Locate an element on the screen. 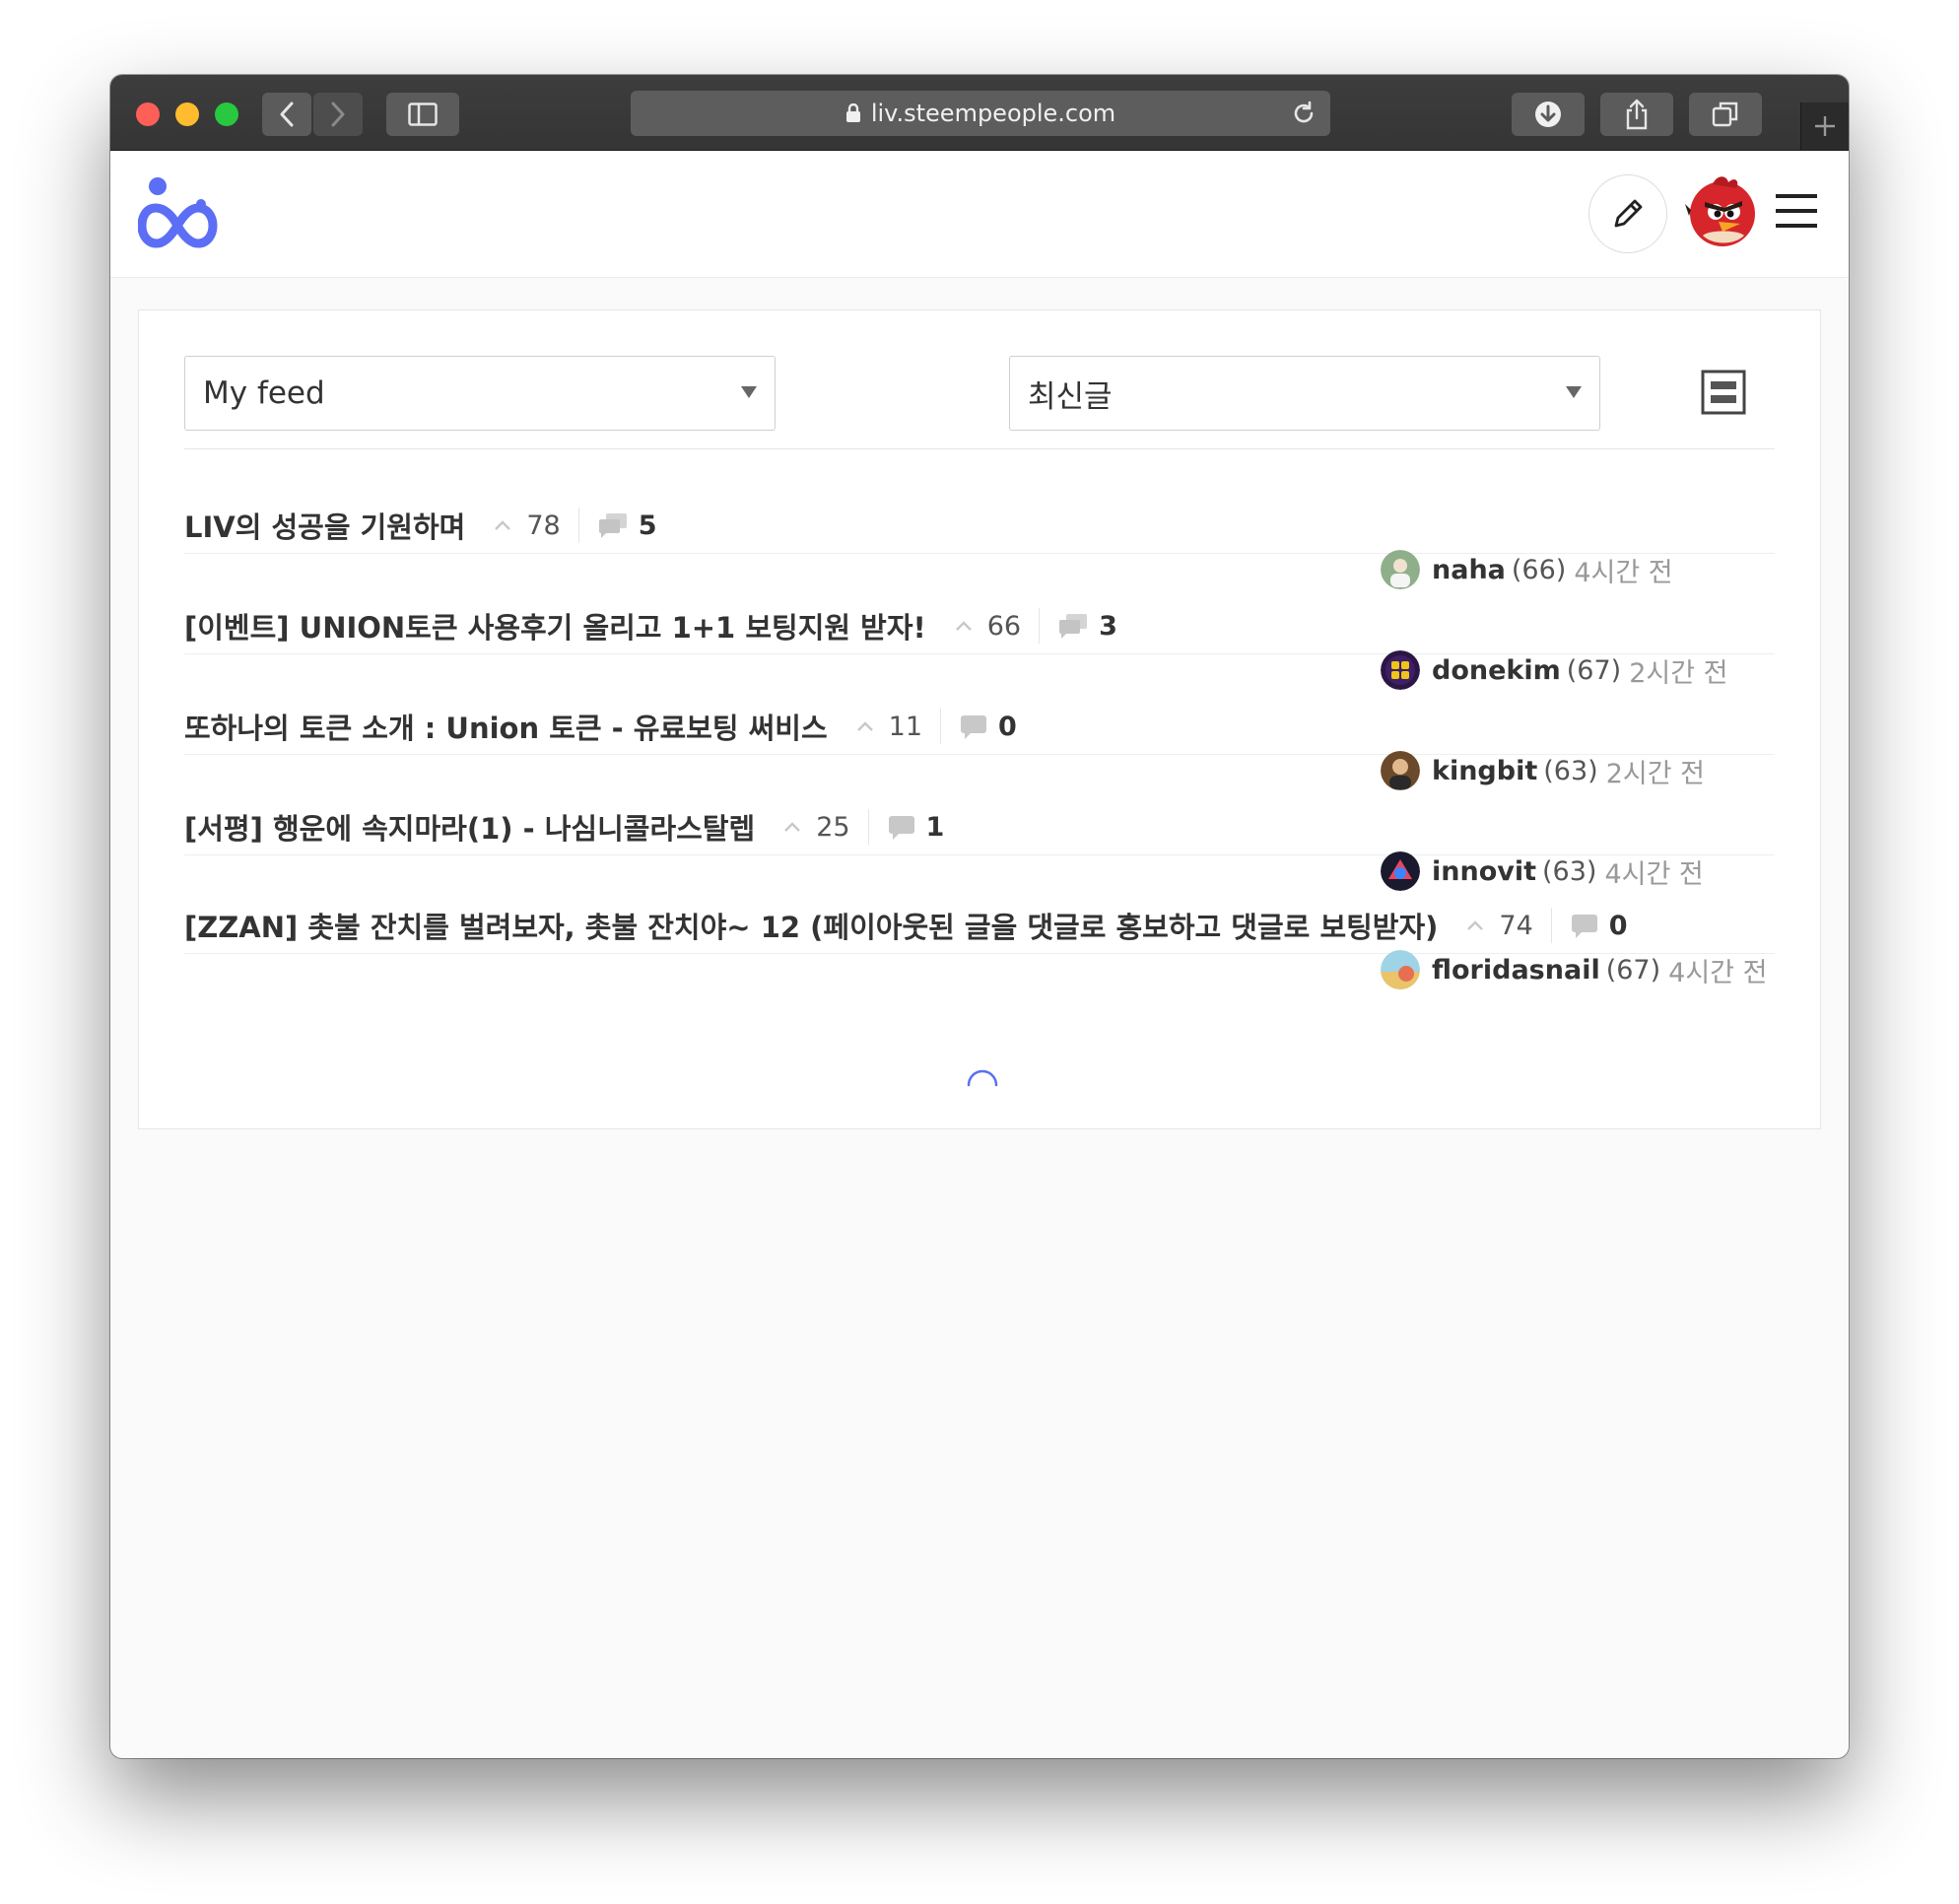 The height and width of the screenshot is (1904, 1959). chevron-down-icon is located at coordinates (1574, 392).